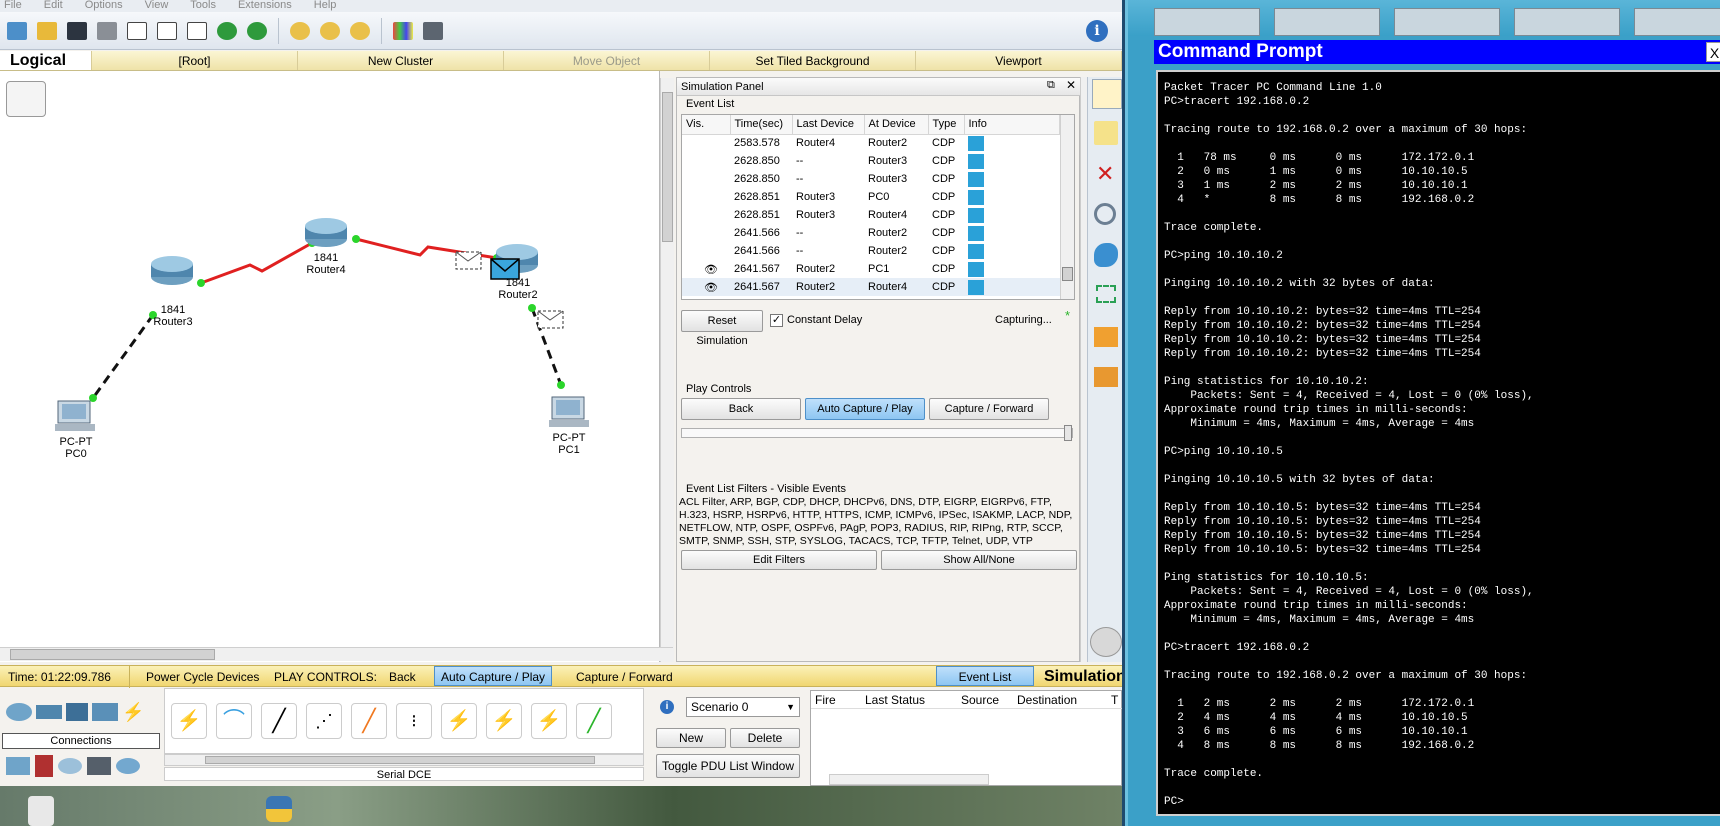 Image resolution: width=1720 pixels, height=826 pixels. I want to click on draw-shape-tool-icon, so click(1106, 255).